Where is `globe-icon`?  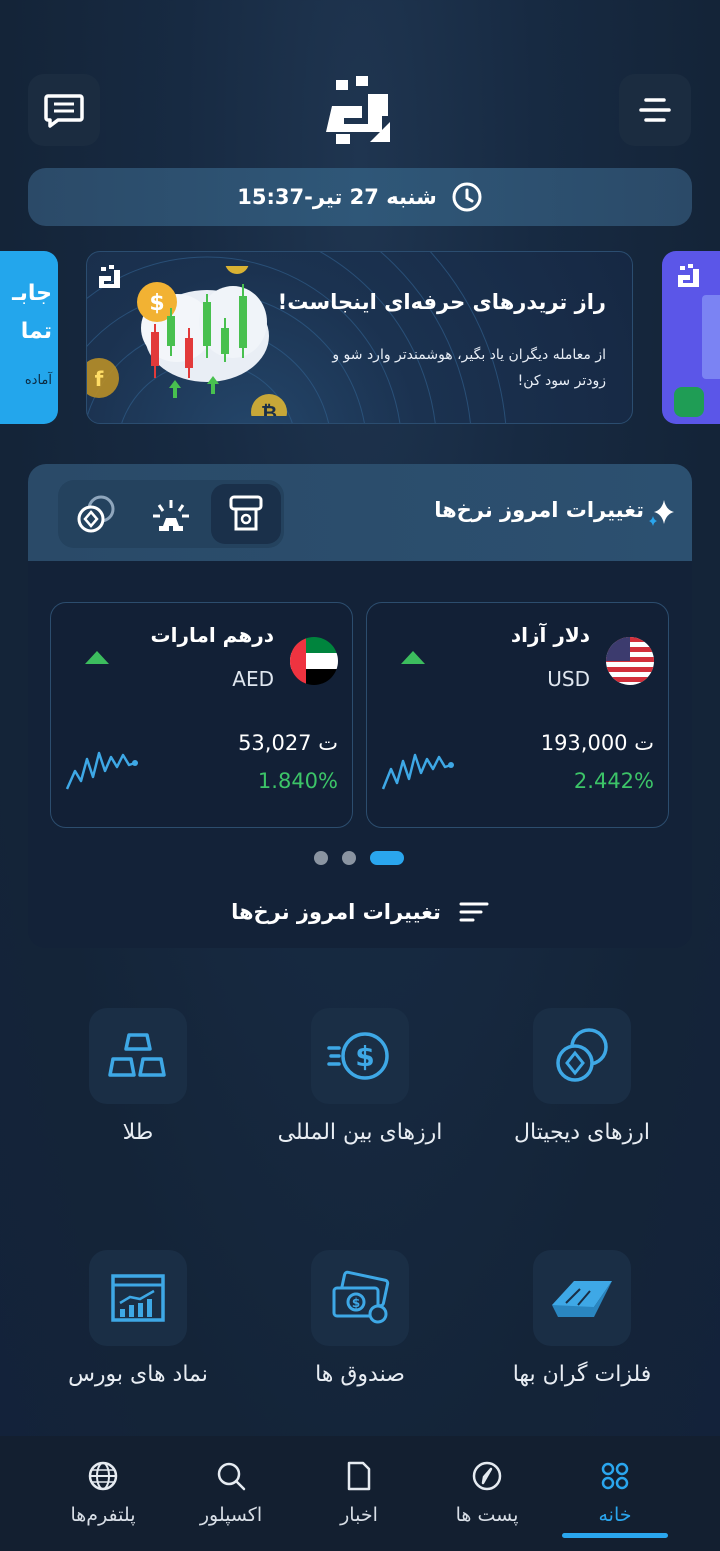 globe-icon is located at coordinates (103, 1476).